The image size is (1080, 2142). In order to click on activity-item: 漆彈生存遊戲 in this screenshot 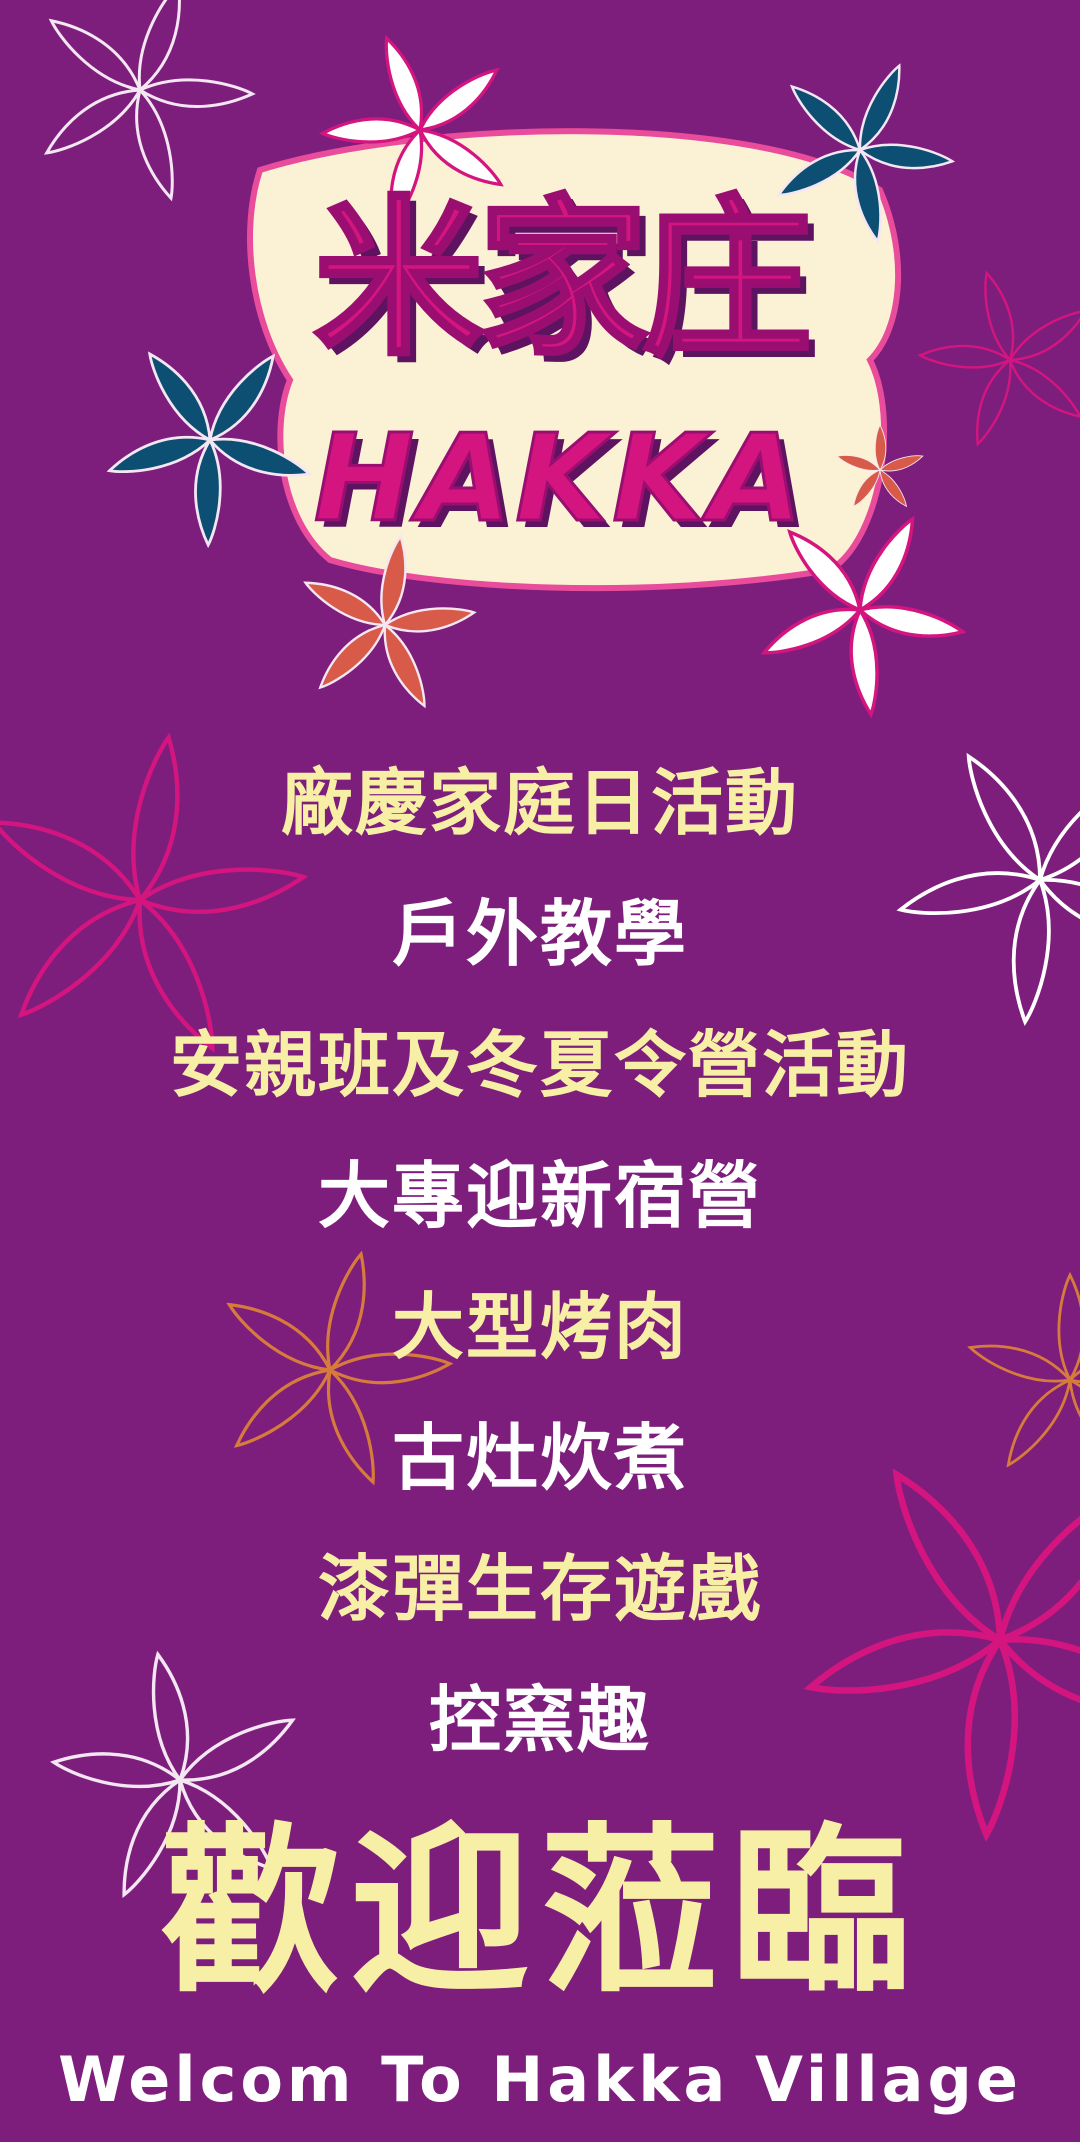, I will do `click(539, 1589)`.